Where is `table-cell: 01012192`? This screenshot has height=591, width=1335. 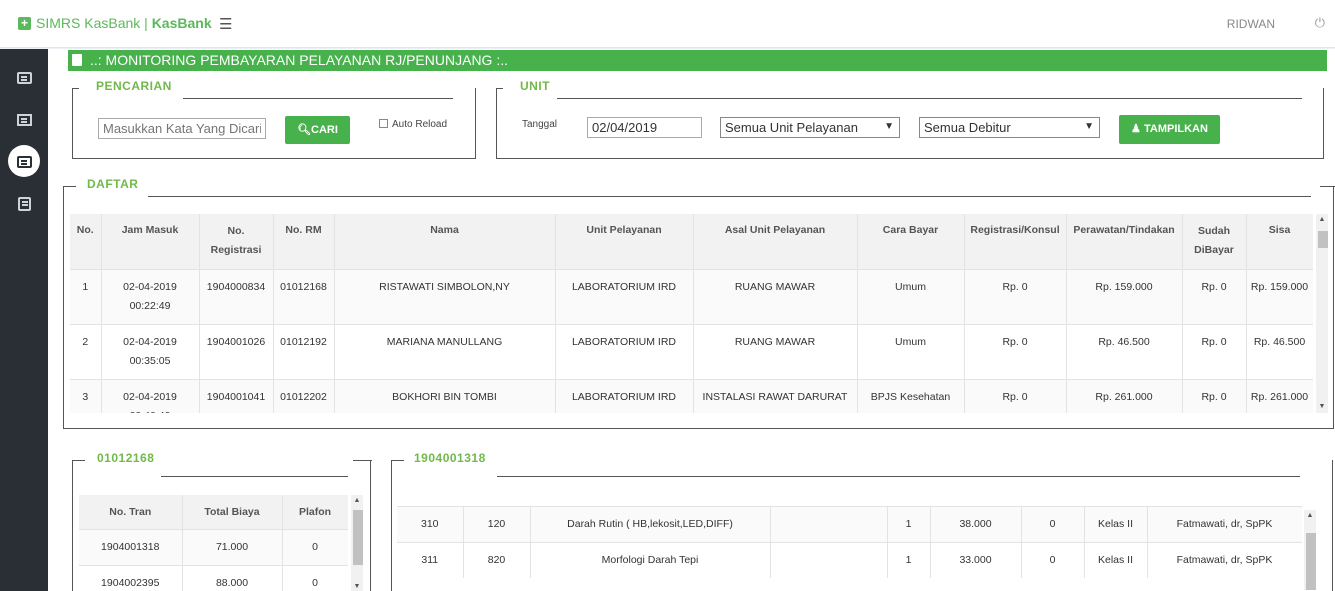 table-cell: 01012192 is located at coordinates (304, 351).